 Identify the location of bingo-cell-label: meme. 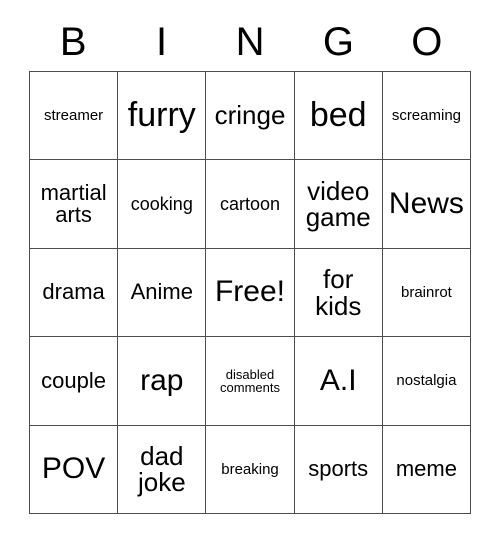
(426, 469).